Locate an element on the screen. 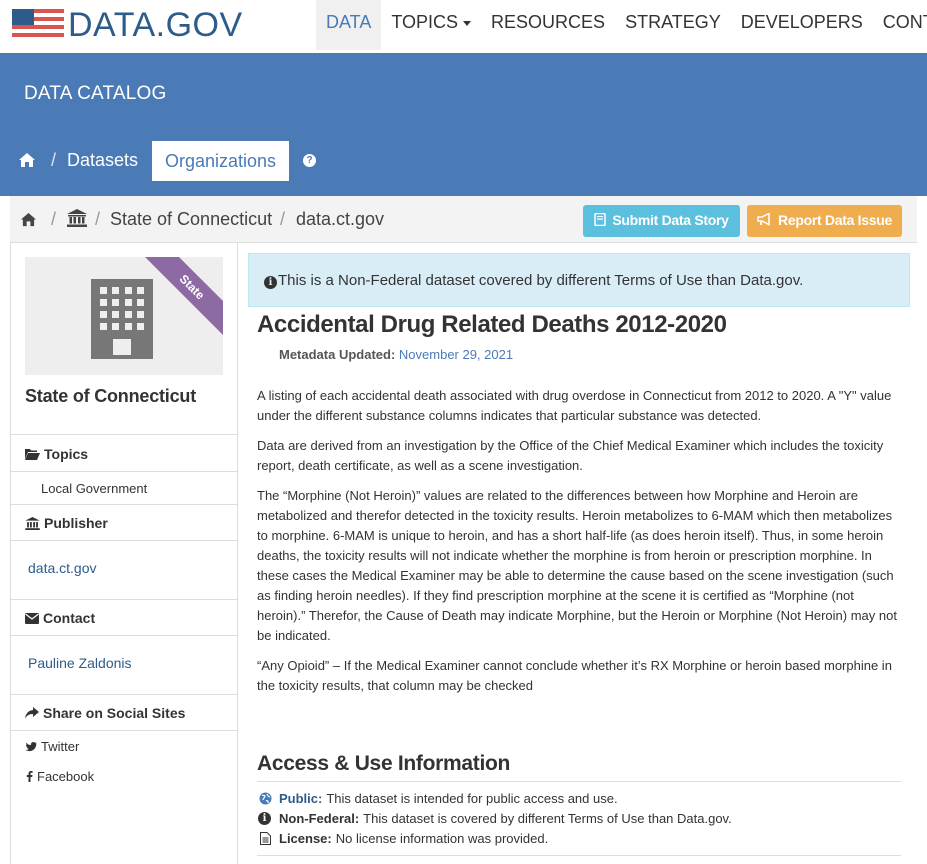 This screenshot has width=927, height=864. submit-data-story-button: Submit Data Story is located at coordinates (661, 221).